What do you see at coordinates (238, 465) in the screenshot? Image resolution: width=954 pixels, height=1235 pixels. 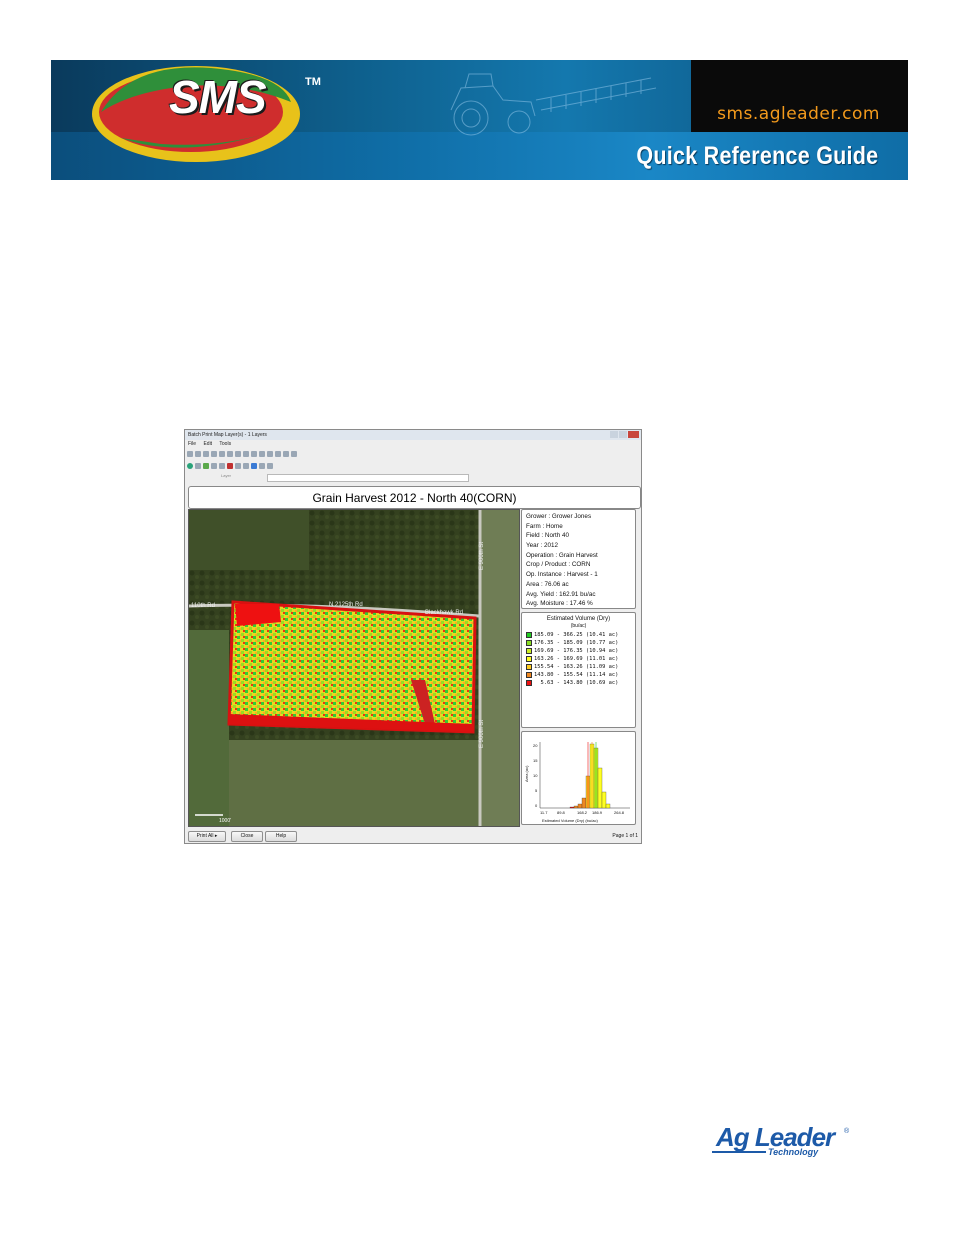 I see `histogram-icon` at bounding box center [238, 465].